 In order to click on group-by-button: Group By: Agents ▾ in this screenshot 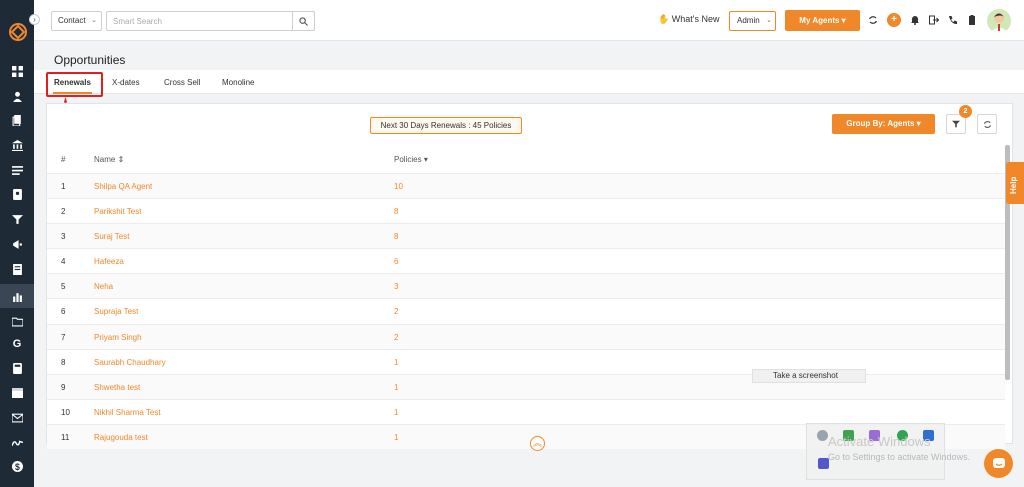, I will do `click(883, 124)`.